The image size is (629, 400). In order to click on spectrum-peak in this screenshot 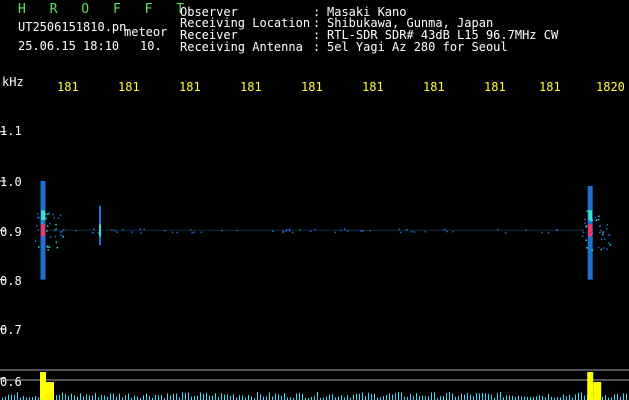, I will do `click(43, 386)`.